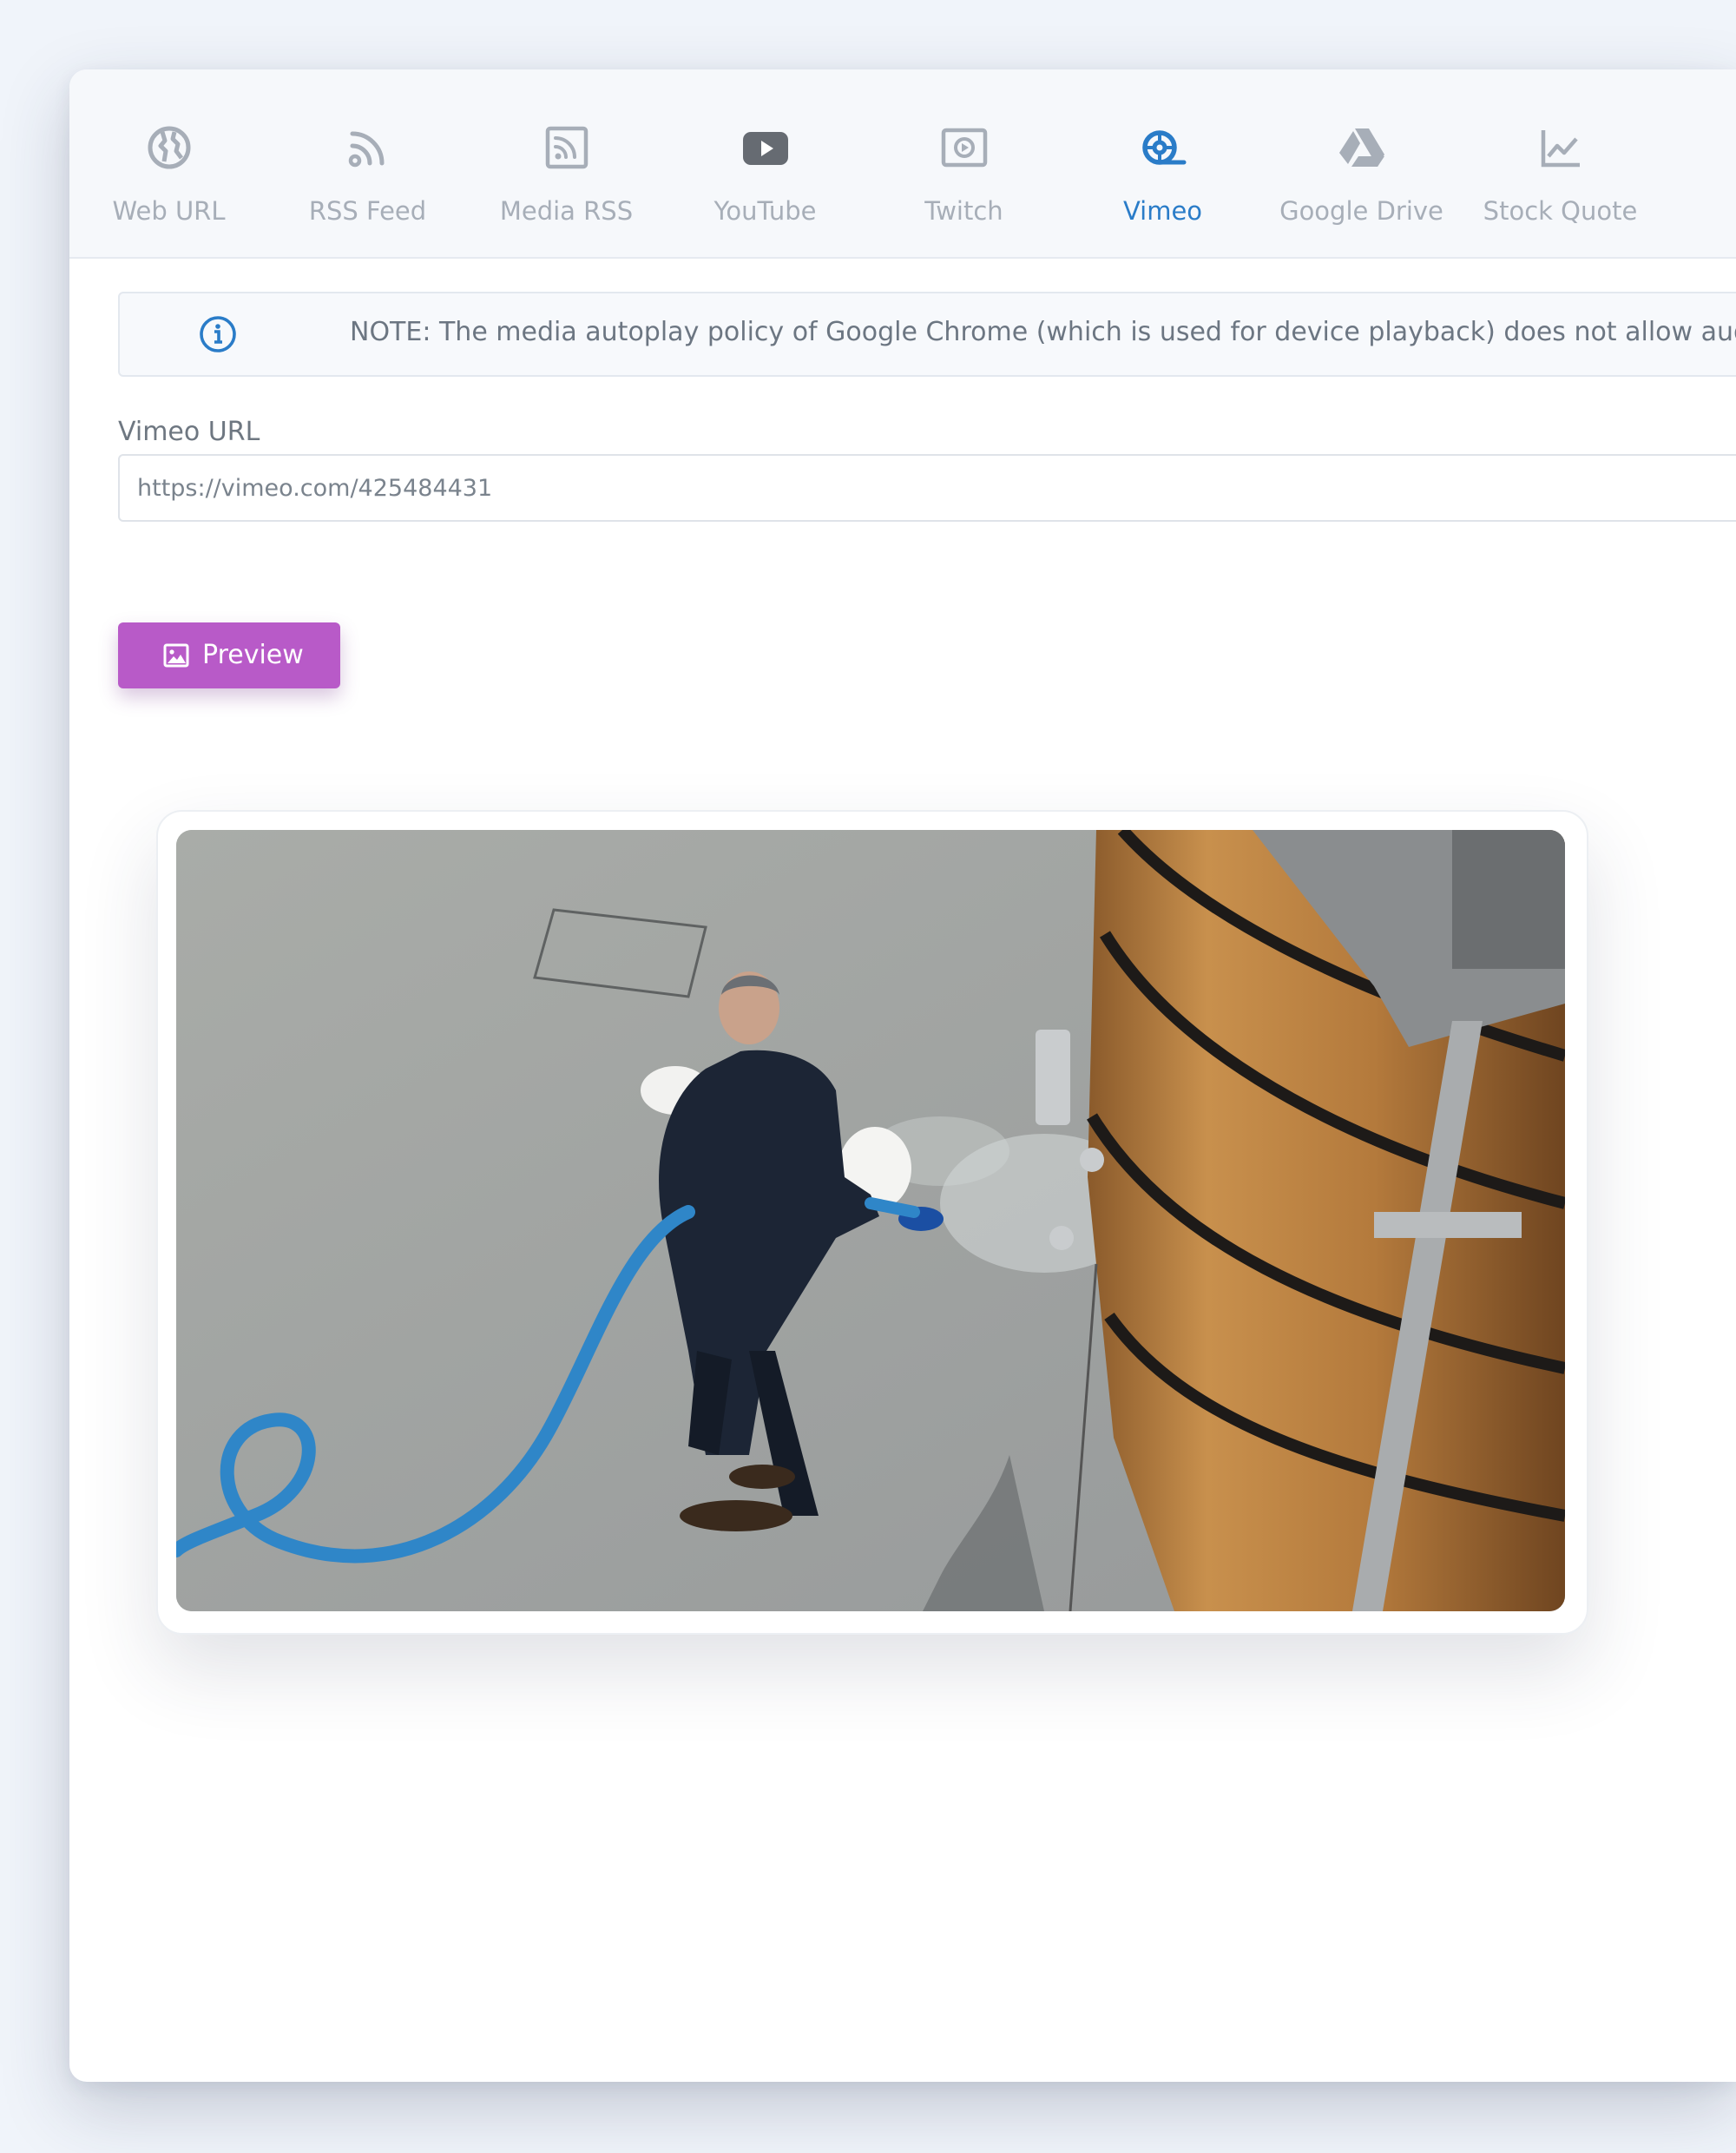 The width and height of the screenshot is (1736, 2153). What do you see at coordinates (189, 432) in the screenshot?
I see `vimeo-url-label: Vimeo URL` at bounding box center [189, 432].